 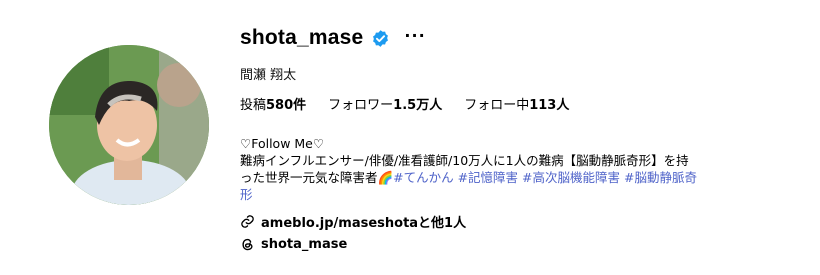 What do you see at coordinates (571, 177) in the screenshot?
I see `hashtag-link: #高次脳機能障害` at bounding box center [571, 177].